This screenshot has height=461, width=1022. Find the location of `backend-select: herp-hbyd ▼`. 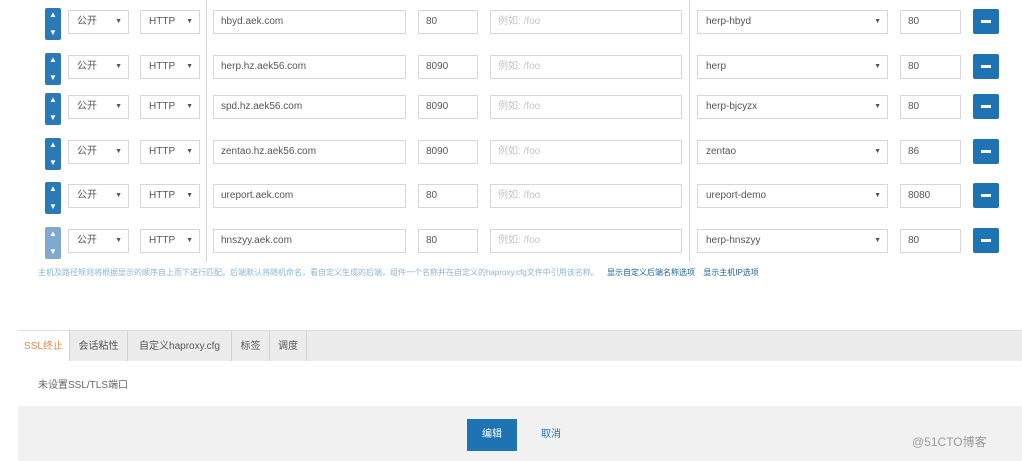

backend-select: herp-hbyd ▼ is located at coordinates (792, 22).